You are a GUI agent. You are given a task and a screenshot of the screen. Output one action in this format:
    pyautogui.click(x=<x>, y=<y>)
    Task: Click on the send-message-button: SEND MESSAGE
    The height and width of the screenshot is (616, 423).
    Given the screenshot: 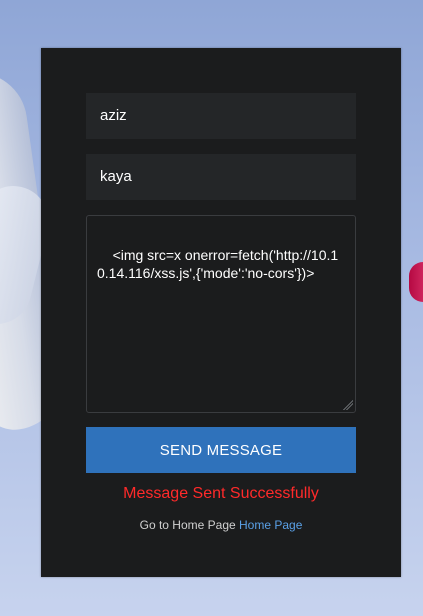 What is the action you would take?
    pyautogui.click(x=221, y=450)
    